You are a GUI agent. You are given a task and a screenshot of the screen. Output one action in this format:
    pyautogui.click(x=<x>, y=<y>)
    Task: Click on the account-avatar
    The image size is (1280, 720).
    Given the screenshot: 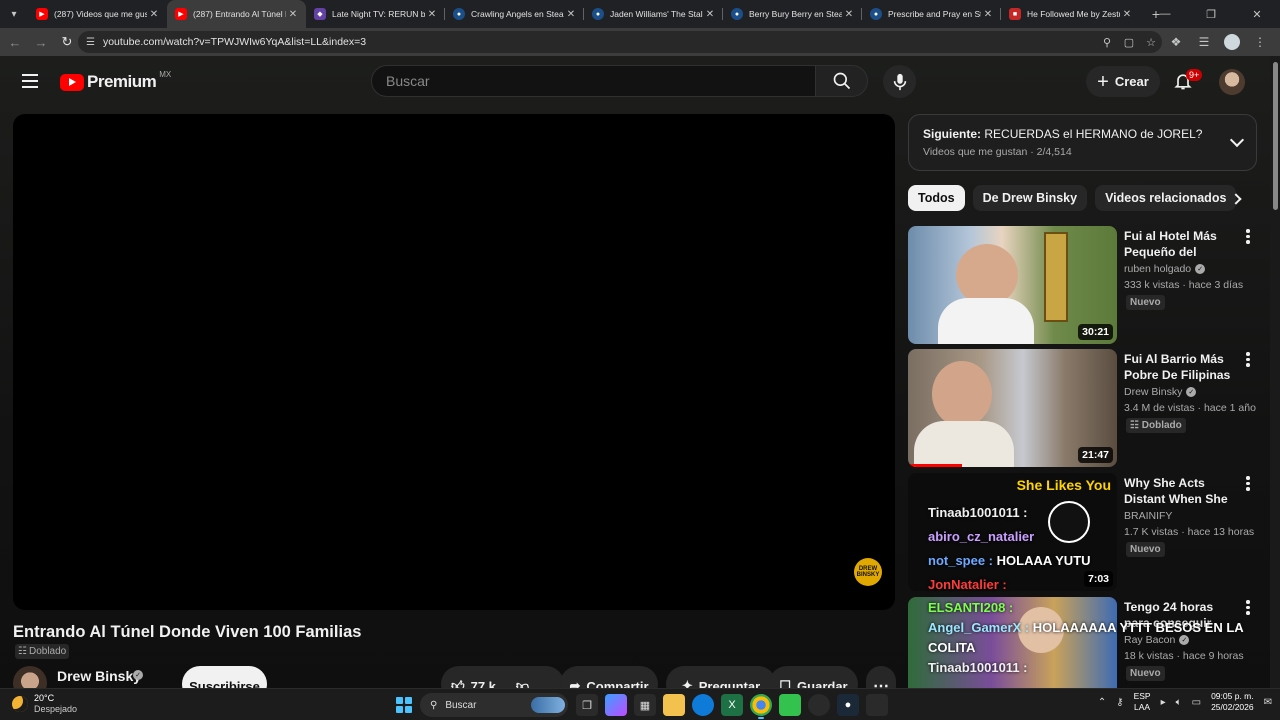 What is the action you would take?
    pyautogui.click(x=1232, y=82)
    